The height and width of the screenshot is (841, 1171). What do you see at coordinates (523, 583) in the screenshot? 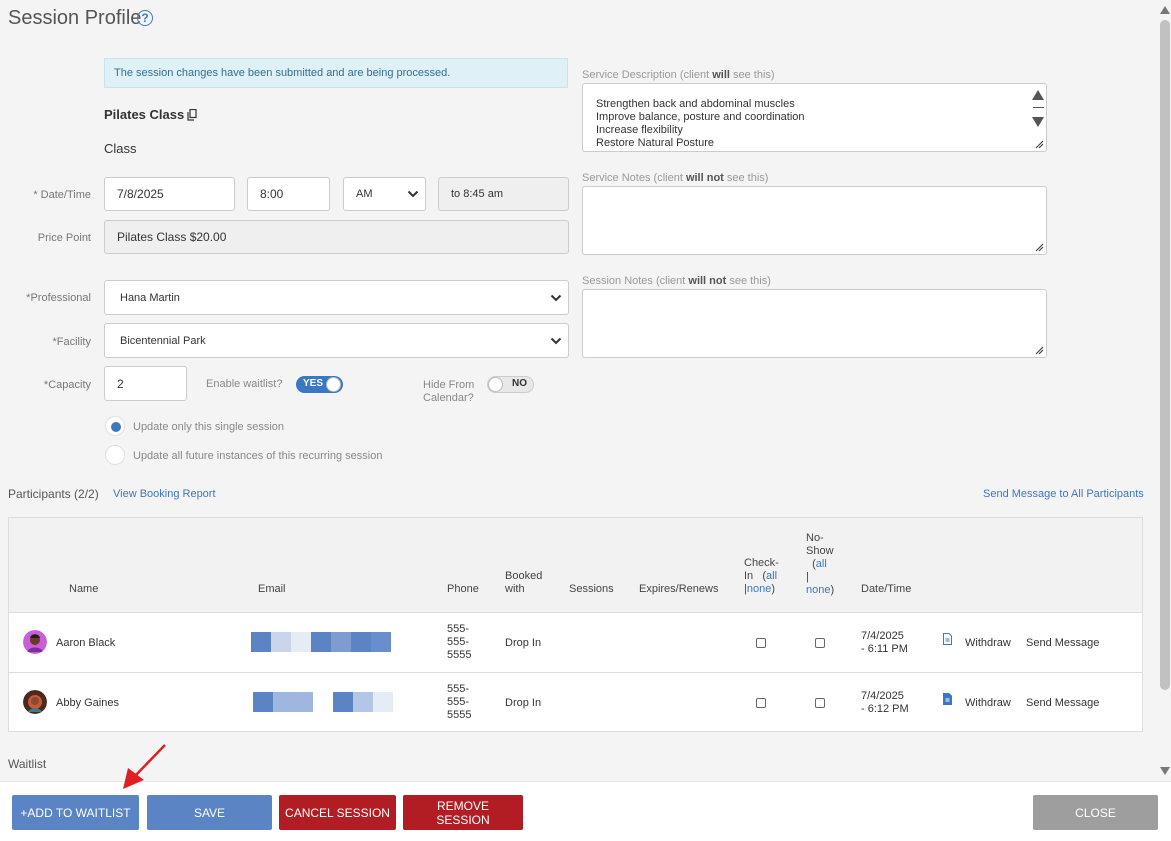
I see `col-booked-with: Booked with` at bounding box center [523, 583].